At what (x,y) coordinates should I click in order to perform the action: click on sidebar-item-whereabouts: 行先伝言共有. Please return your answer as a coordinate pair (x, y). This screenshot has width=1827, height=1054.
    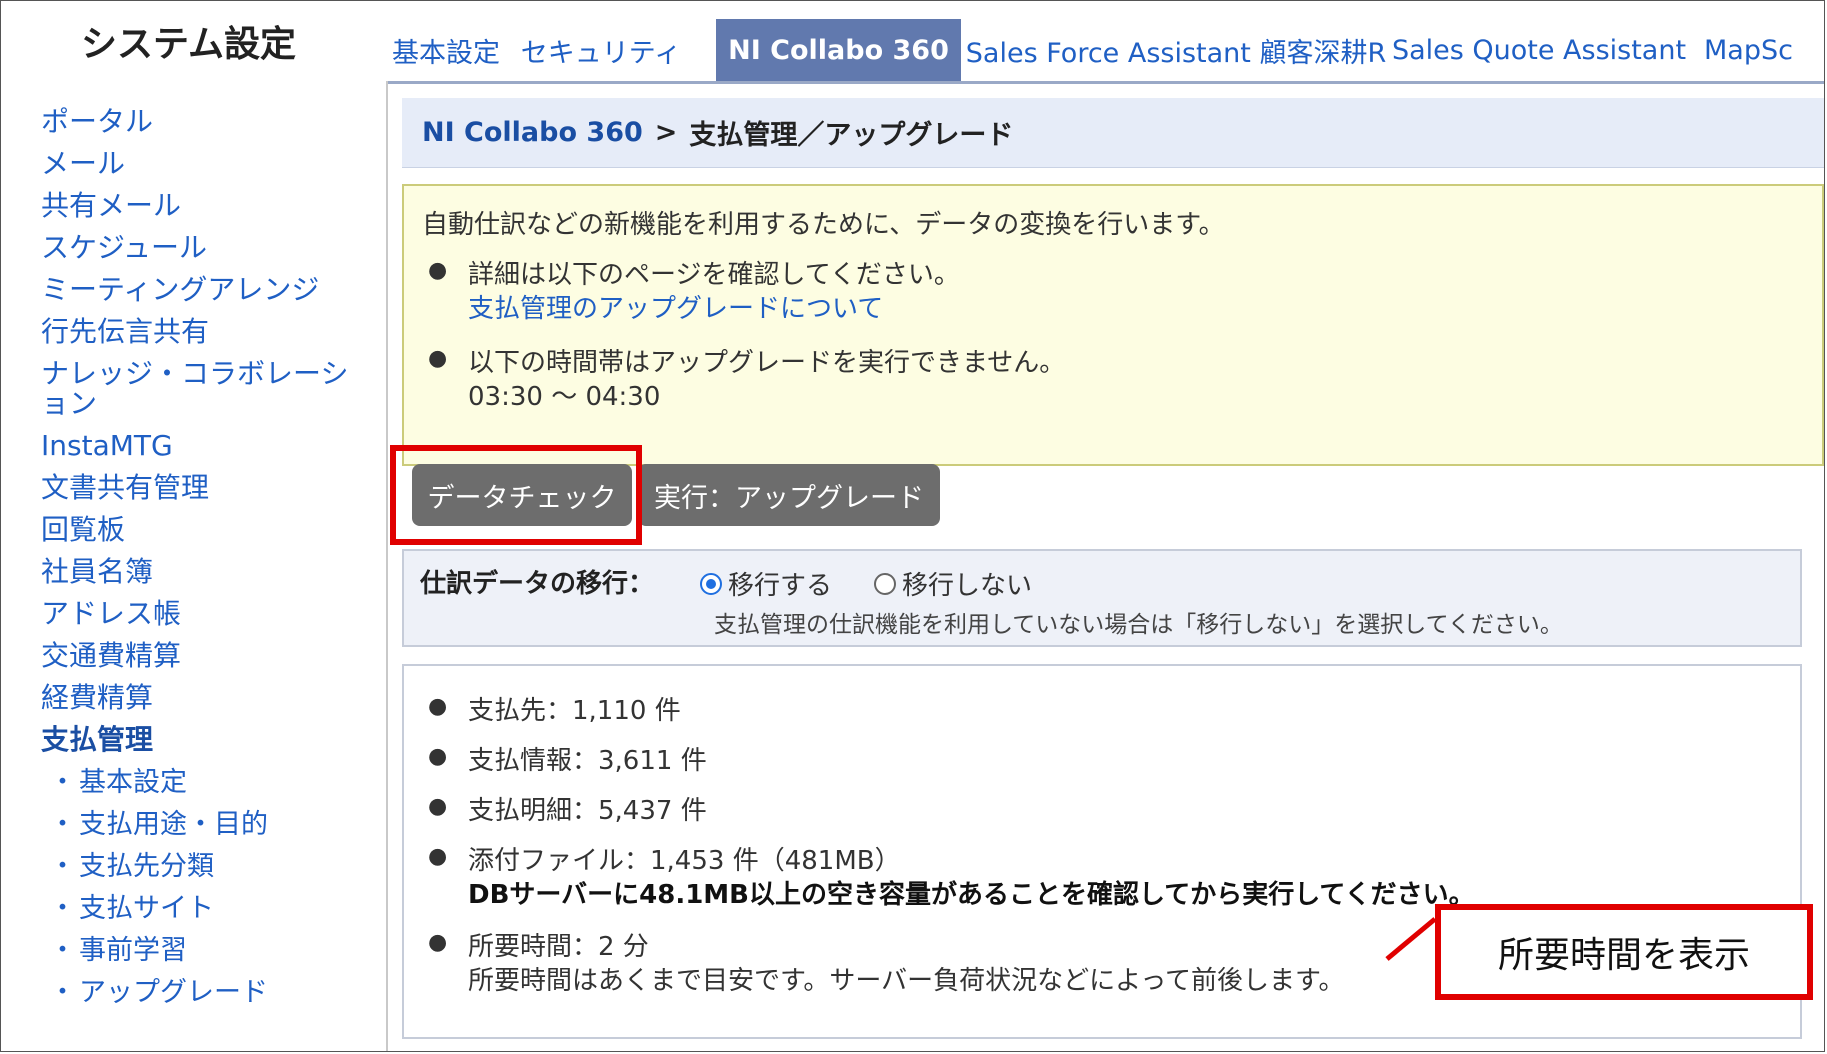
    Looking at the image, I should click on (125, 332).